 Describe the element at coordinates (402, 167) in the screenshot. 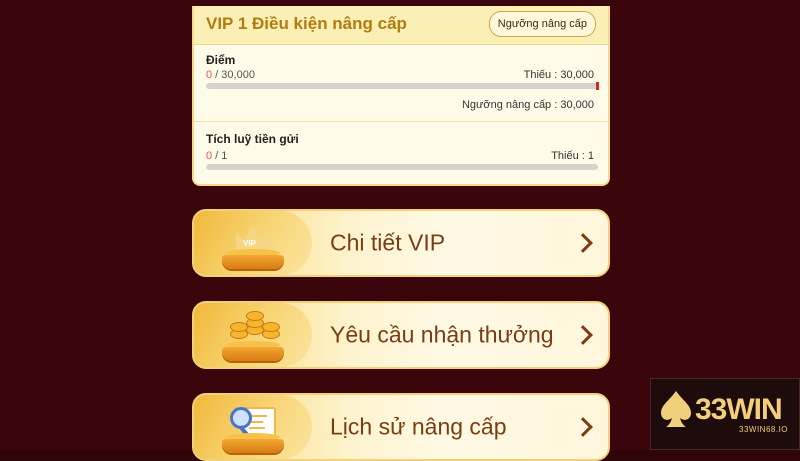

I see `deposit-progress-bar` at that location.